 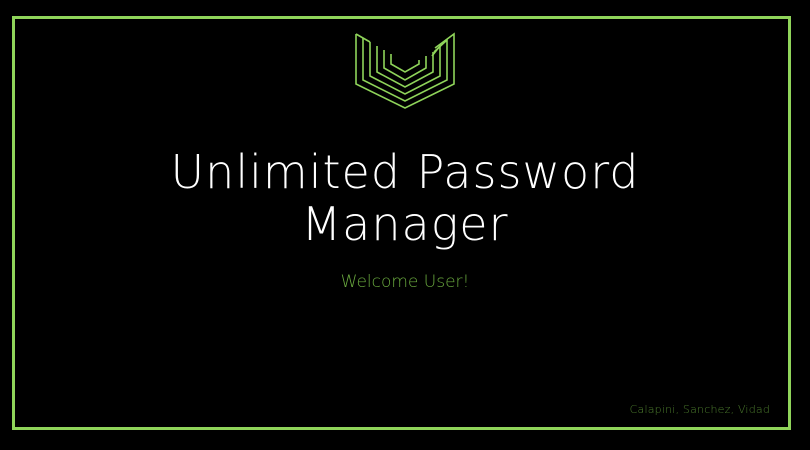 What do you see at coordinates (405, 70) in the screenshot?
I see `shield-u-logo-icon` at bounding box center [405, 70].